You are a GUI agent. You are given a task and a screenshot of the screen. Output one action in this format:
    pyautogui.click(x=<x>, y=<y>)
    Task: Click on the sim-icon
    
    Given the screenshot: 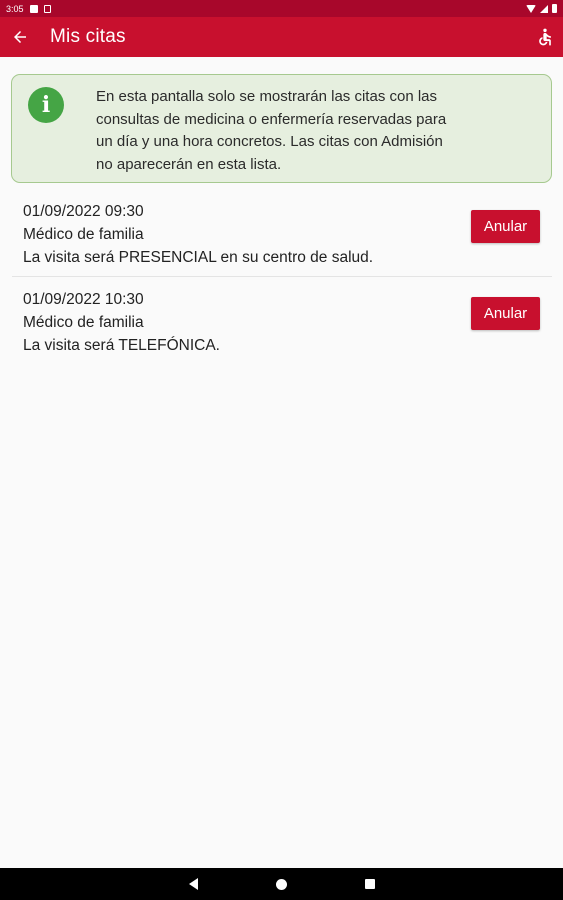 What is the action you would take?
    pyautogui.click(x=47, y=8)
    